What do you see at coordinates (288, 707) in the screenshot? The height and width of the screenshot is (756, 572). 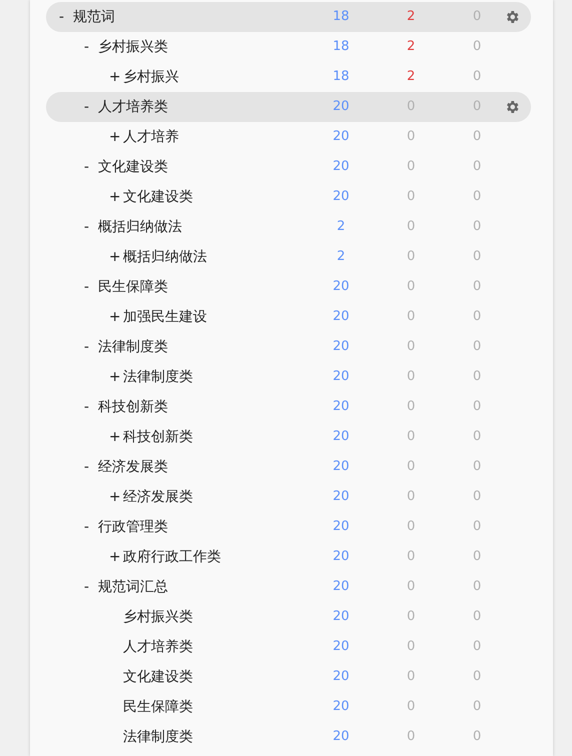 I see `tree-row: 民生保障类 20 0 0` at bounding box center [288, 707].